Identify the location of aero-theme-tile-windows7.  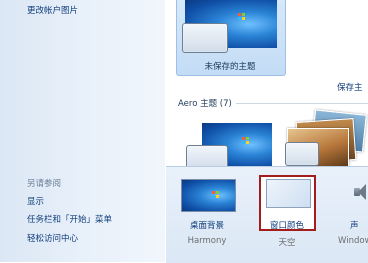
(230, 145).